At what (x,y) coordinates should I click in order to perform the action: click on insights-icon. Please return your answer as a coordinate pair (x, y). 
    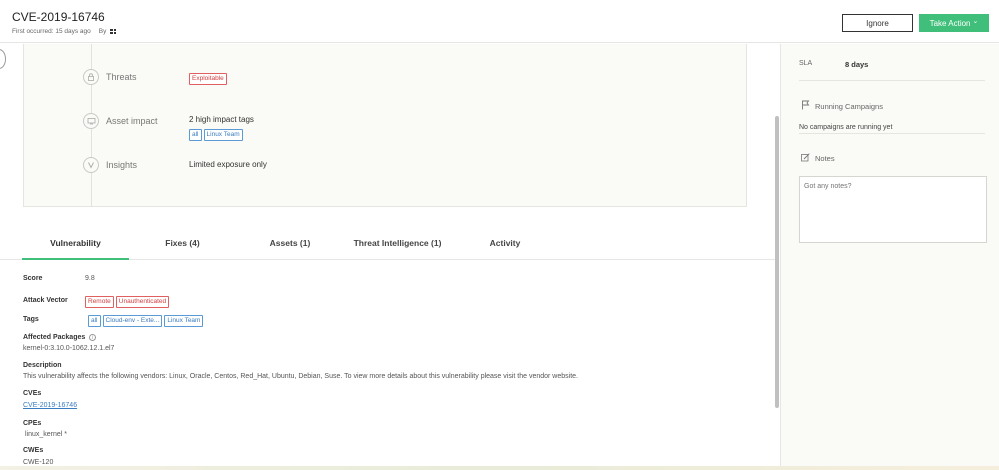
    Looking at the image, I should click on (91, 165).